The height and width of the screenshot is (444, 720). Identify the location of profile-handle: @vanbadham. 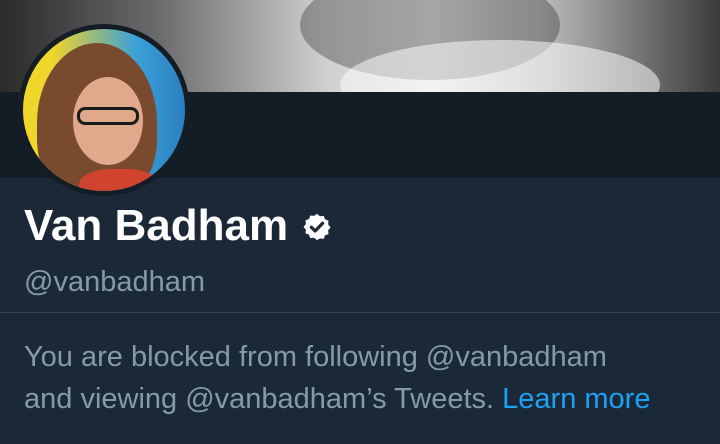
(114, 282).